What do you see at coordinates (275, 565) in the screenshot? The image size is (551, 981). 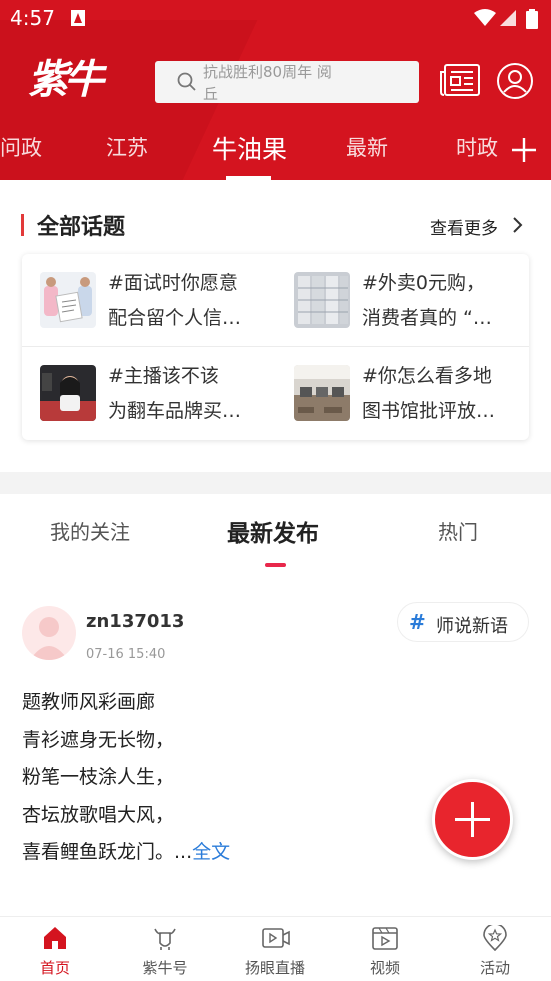 I see `feed-tab-indicator` at bounding box center [275, 565].